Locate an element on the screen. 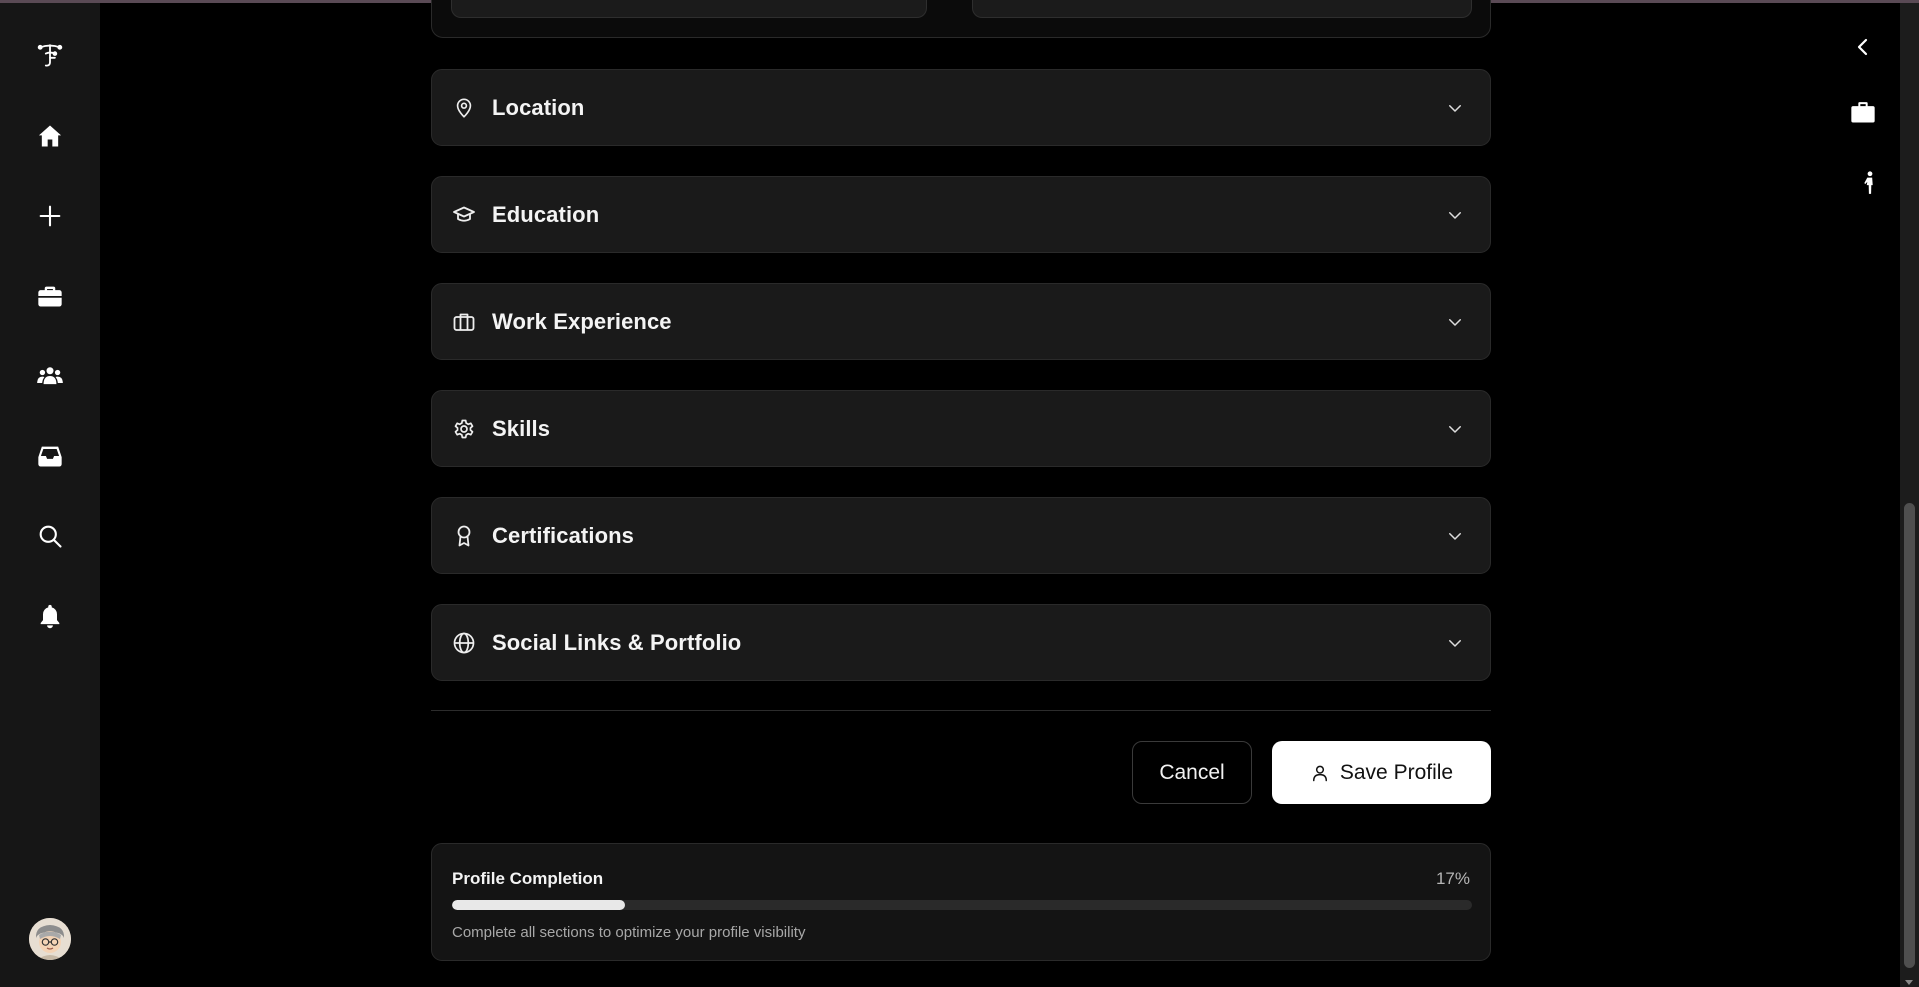  section-work-experience: Work Experience is located at coordinates (961, 321).